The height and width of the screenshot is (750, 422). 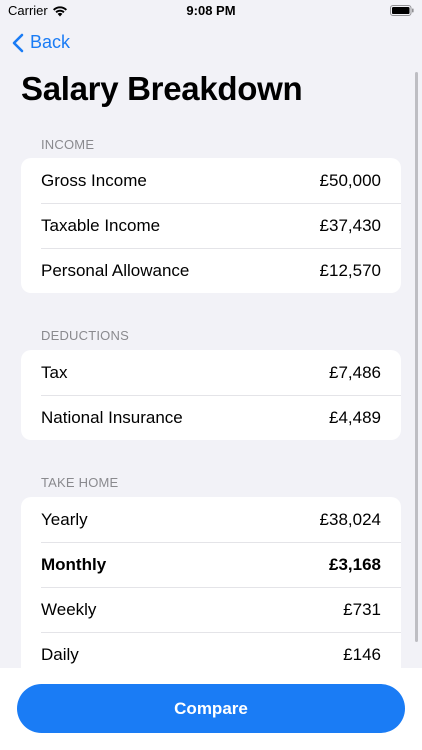 I want to click on row-personal-allowance: Personal Allowance £12,570, so click(x=211, y=270).